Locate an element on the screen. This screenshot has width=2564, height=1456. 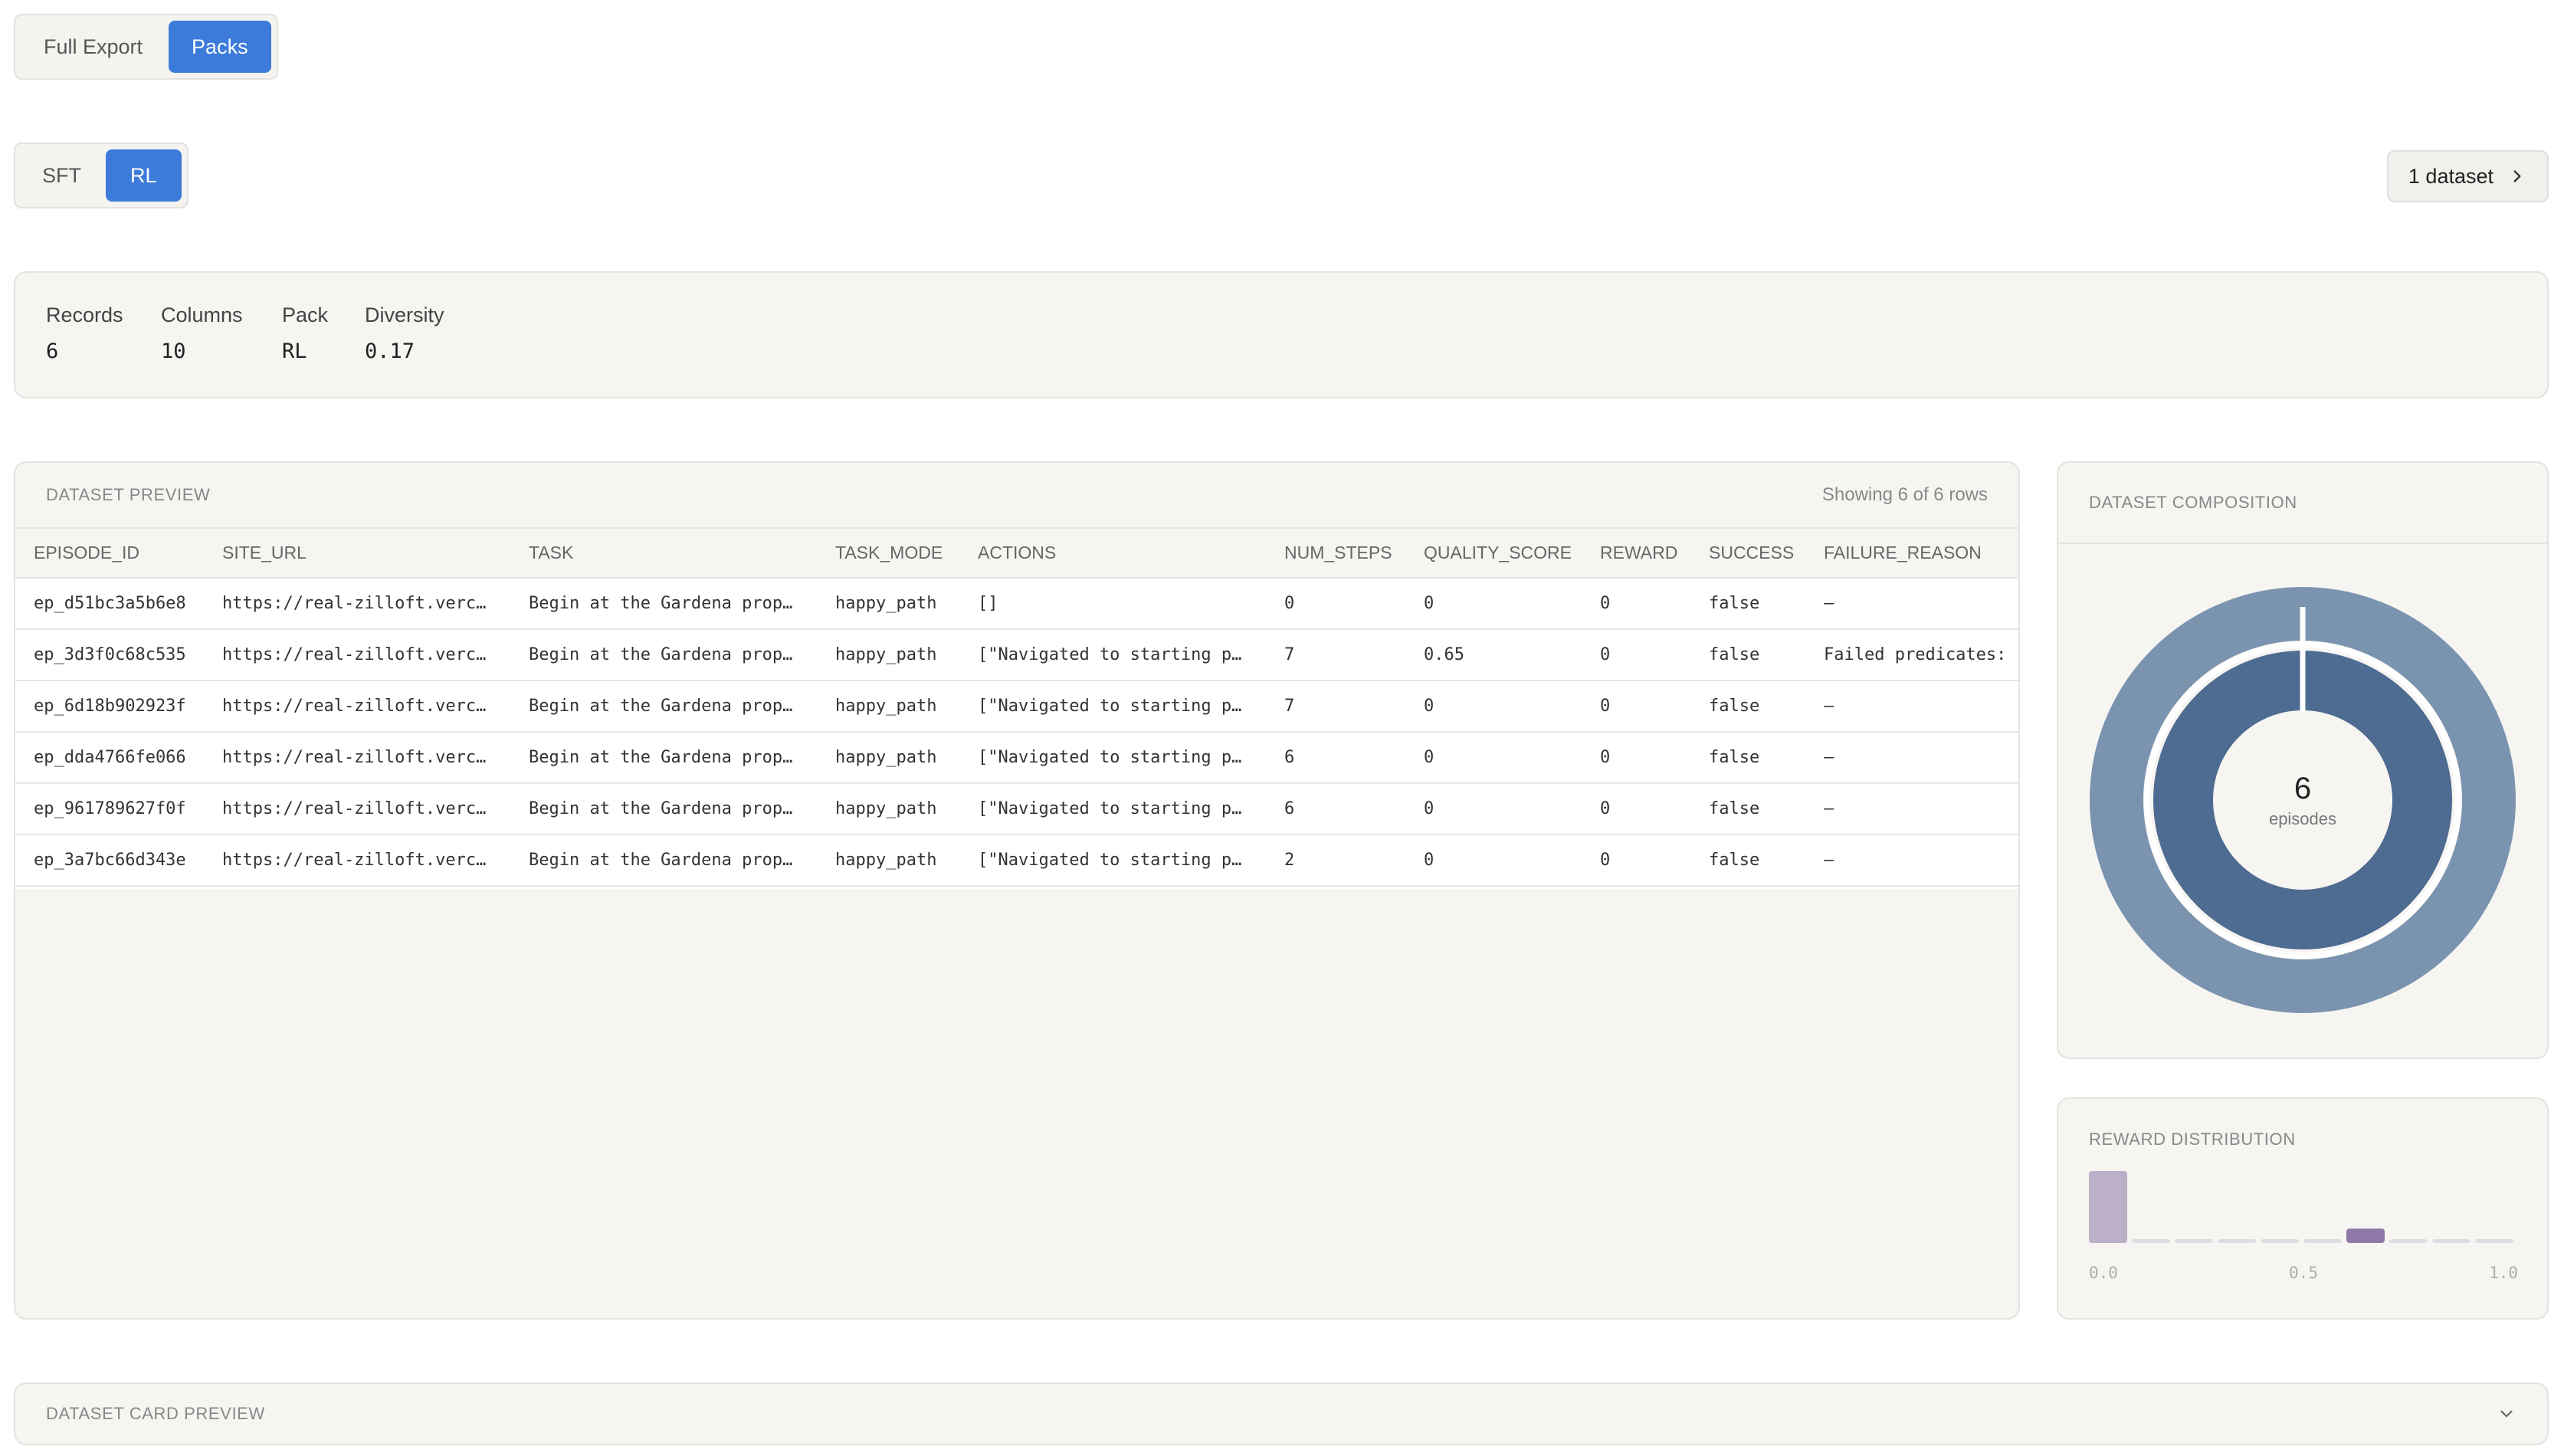
stat-diversity: Diversity 0.17 is located at coordinates (404, 333).